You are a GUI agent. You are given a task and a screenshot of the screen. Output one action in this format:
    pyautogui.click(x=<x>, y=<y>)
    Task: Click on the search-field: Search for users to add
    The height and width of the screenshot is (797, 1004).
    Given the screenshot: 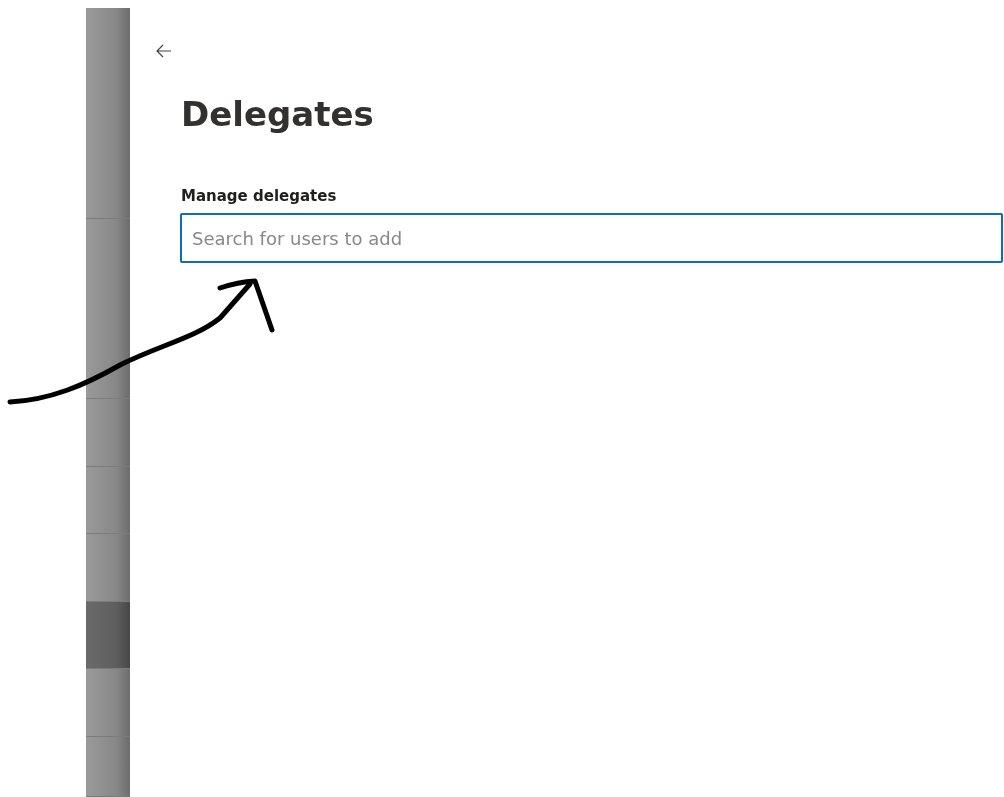 What is the action you would take?
    pyautogui.click(x=591, y=238)
    